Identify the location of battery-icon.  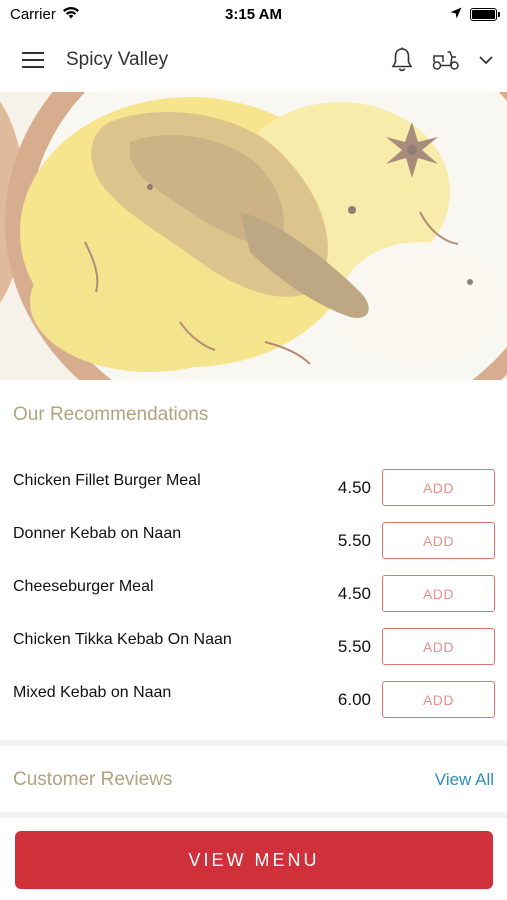
(485, 14).